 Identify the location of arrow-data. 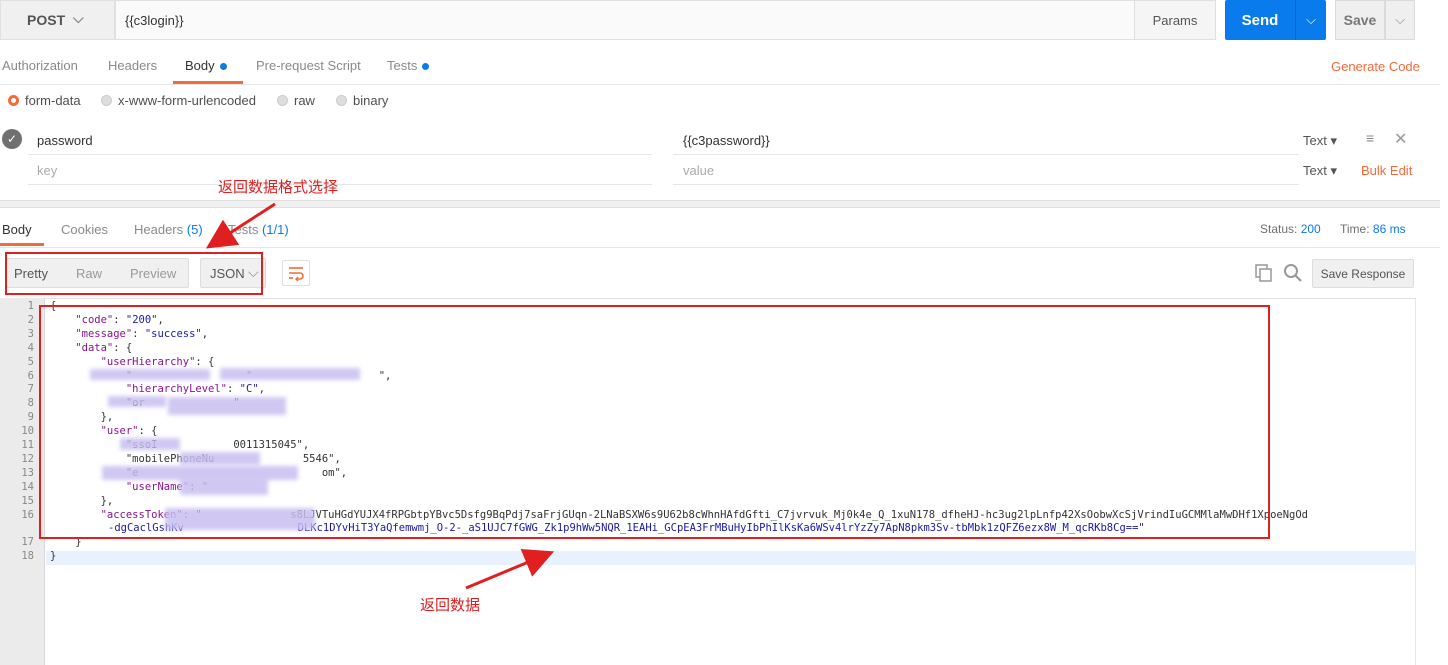
(510, 569).